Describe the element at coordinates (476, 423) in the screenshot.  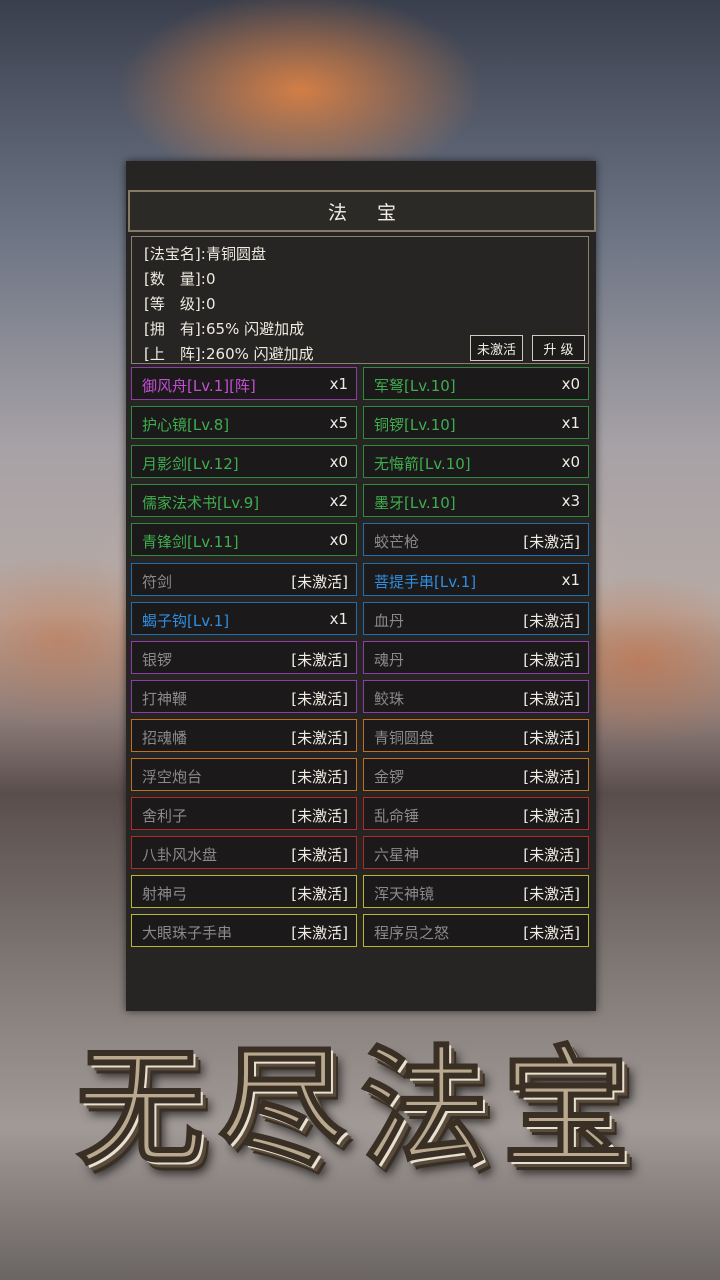
I see `treasure-item: 铜锣[Lv.10] x1` at that location.